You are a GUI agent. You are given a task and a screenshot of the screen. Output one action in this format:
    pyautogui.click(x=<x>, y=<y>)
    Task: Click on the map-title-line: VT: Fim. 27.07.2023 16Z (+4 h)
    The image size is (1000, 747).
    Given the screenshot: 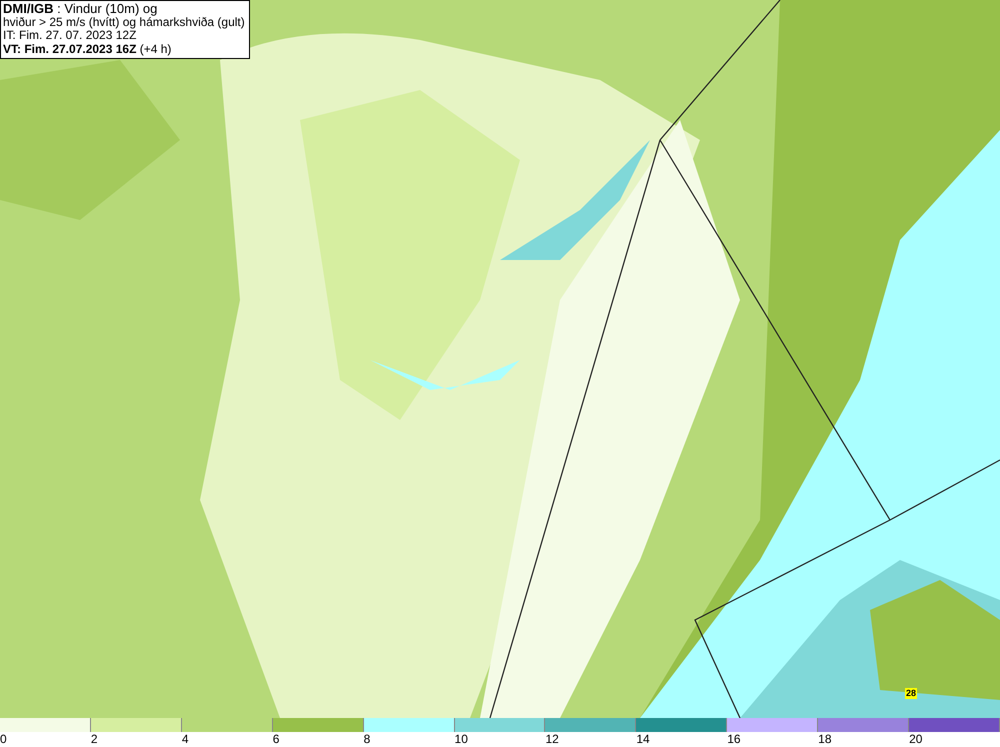 What is the action you would take?
    pyautogui.click(x=87, y=49)
    